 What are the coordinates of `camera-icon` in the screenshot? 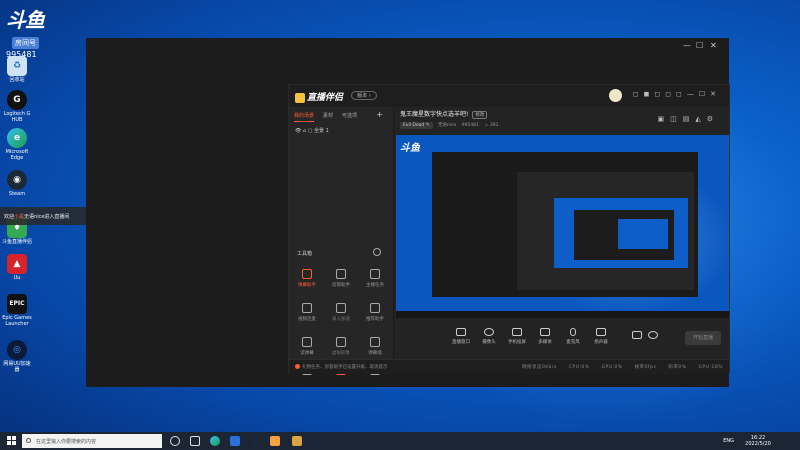 It's located at (489, 332).